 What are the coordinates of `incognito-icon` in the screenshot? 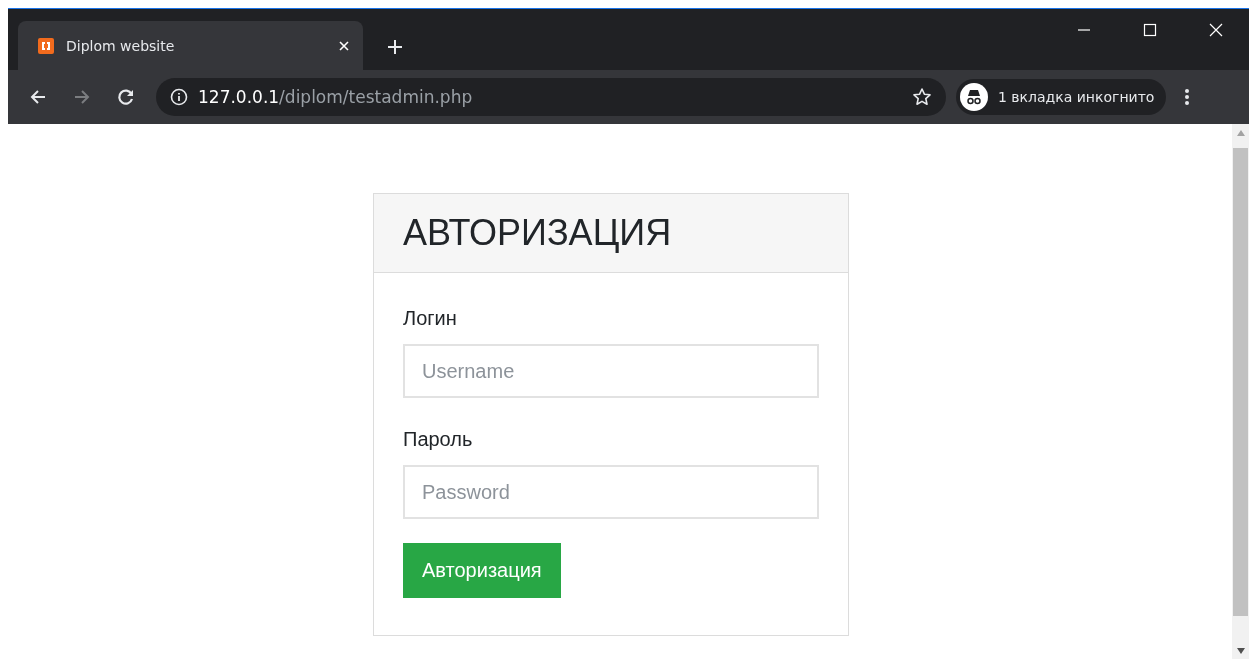 It's located at (974, 97).